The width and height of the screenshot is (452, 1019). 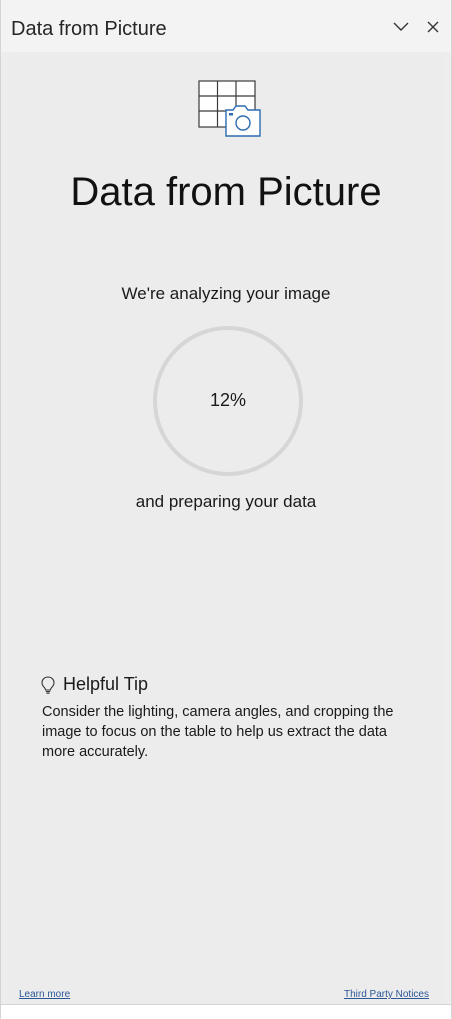 What do you see at coordinates (44, 994) in the screenshot?
I see `learn-more-link: Learn more` at bounding box center [44, 994].